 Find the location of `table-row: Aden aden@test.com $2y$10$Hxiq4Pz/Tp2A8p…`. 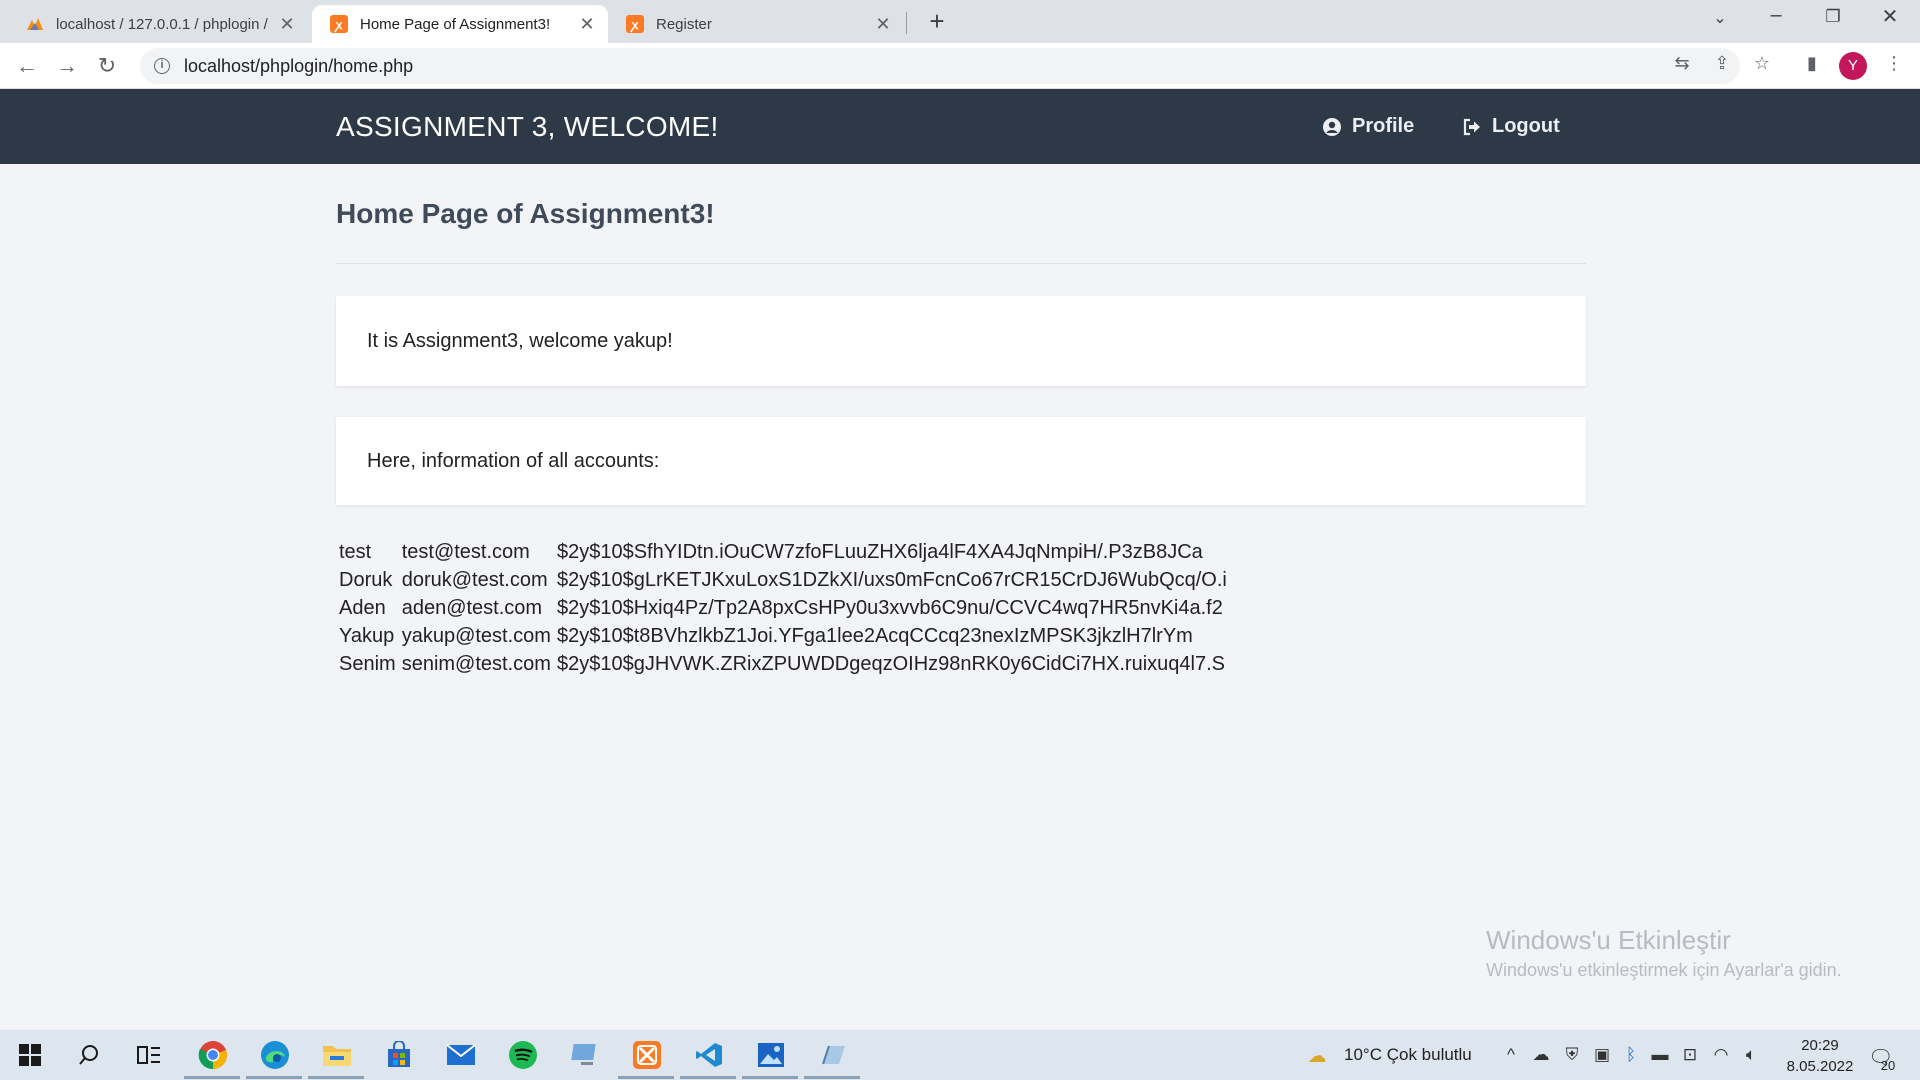

table-row: Aden aden@test.com $2y$10$Hxiq4Pz/Tp2A8p… is located at coordinates (784, 608).